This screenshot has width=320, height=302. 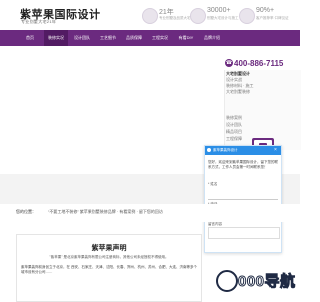 I want to click on sidebar-line-3: 装修材料 · 施工, so click(x=240, y=85).